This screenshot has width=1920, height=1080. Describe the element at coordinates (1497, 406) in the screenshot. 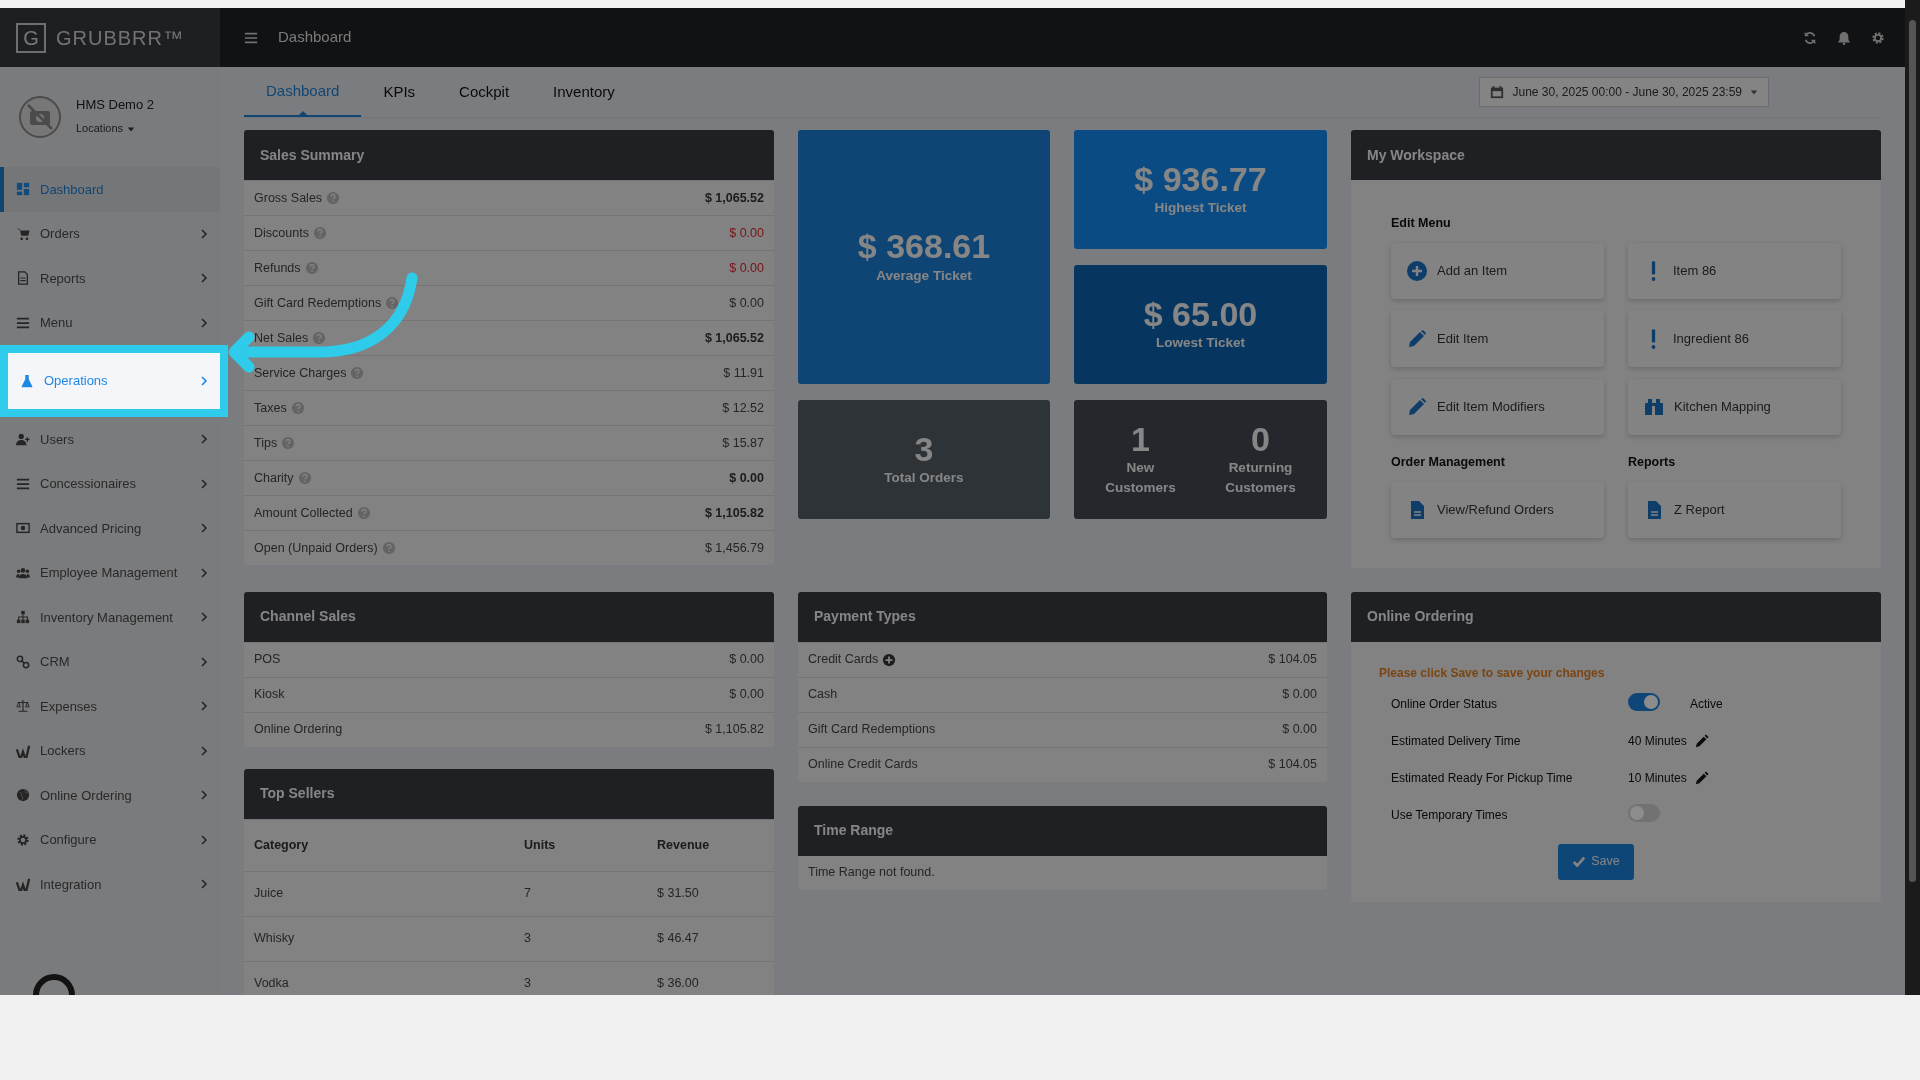

I see `shortcut-button: Edit Item Modifiers` at that location.